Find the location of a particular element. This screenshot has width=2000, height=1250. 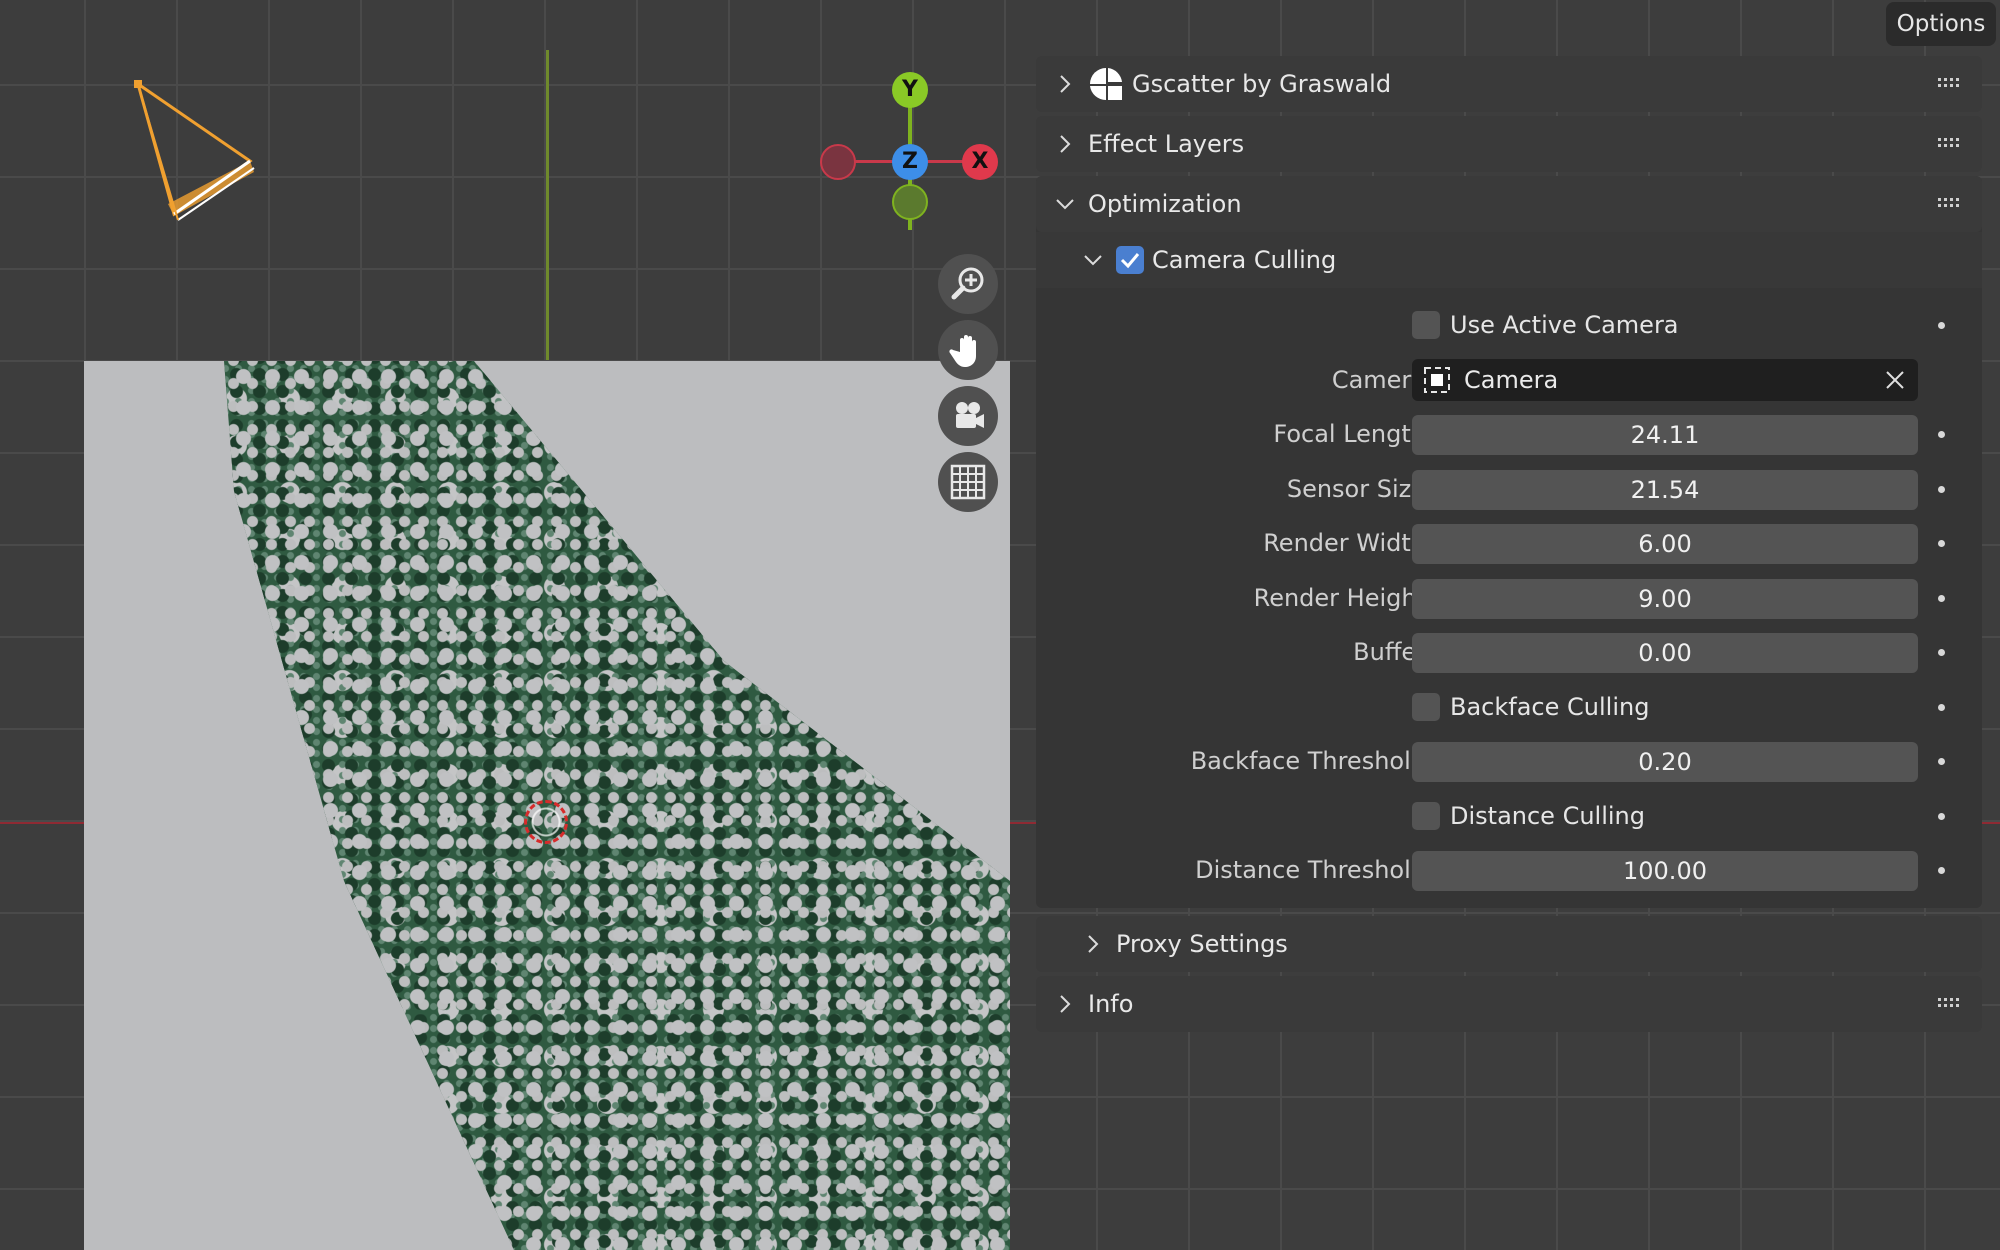

backface-culling-row: Backface Culling is located at coordinates (1509, 707).